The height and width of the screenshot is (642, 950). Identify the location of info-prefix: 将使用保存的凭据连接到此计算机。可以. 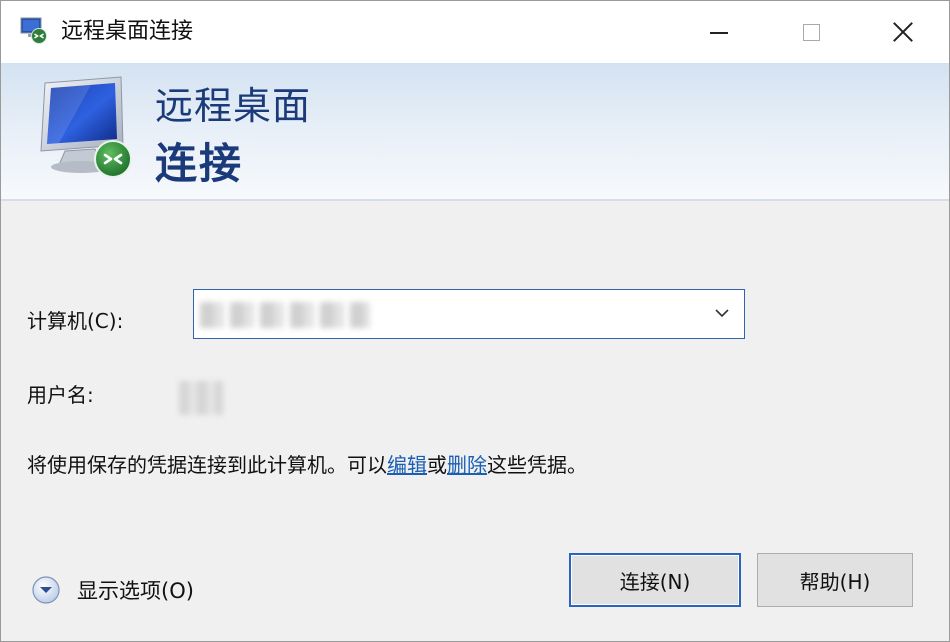
(207, 465).